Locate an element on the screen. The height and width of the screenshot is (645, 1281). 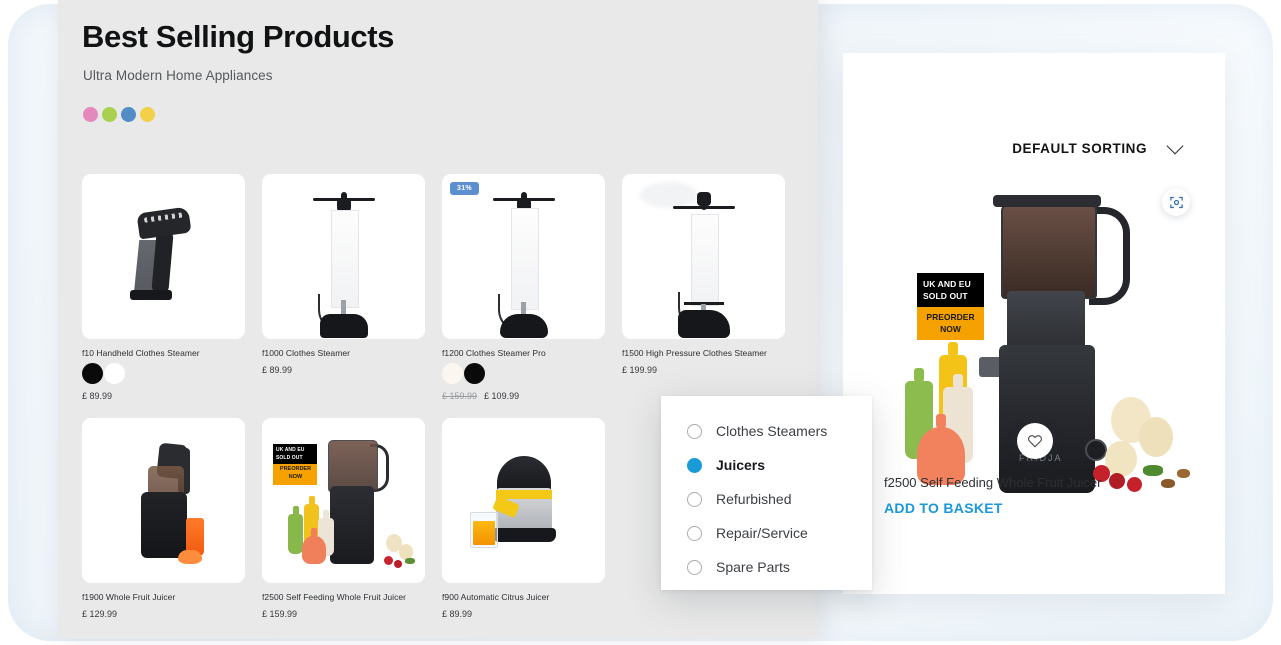
product-card: f1000 Clothes Steamer £ 89.99 is located at coordinates (343, 287).